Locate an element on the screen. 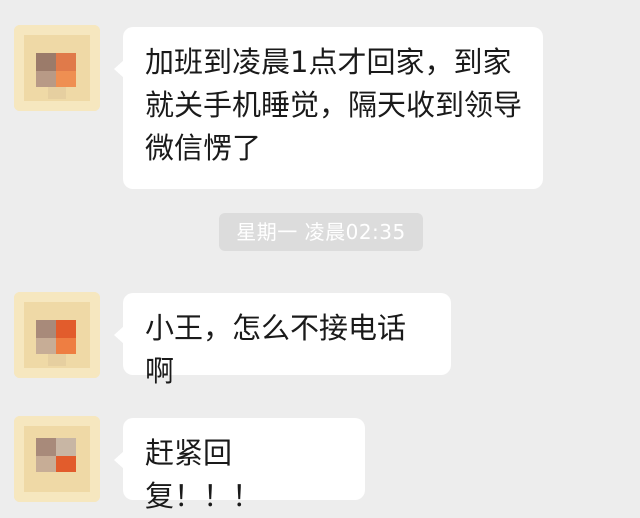 The width and height of the screenshot is (640, 518). chat-timestamp: 星期一 凌晨02:35 is located at coordinates (321, 232).